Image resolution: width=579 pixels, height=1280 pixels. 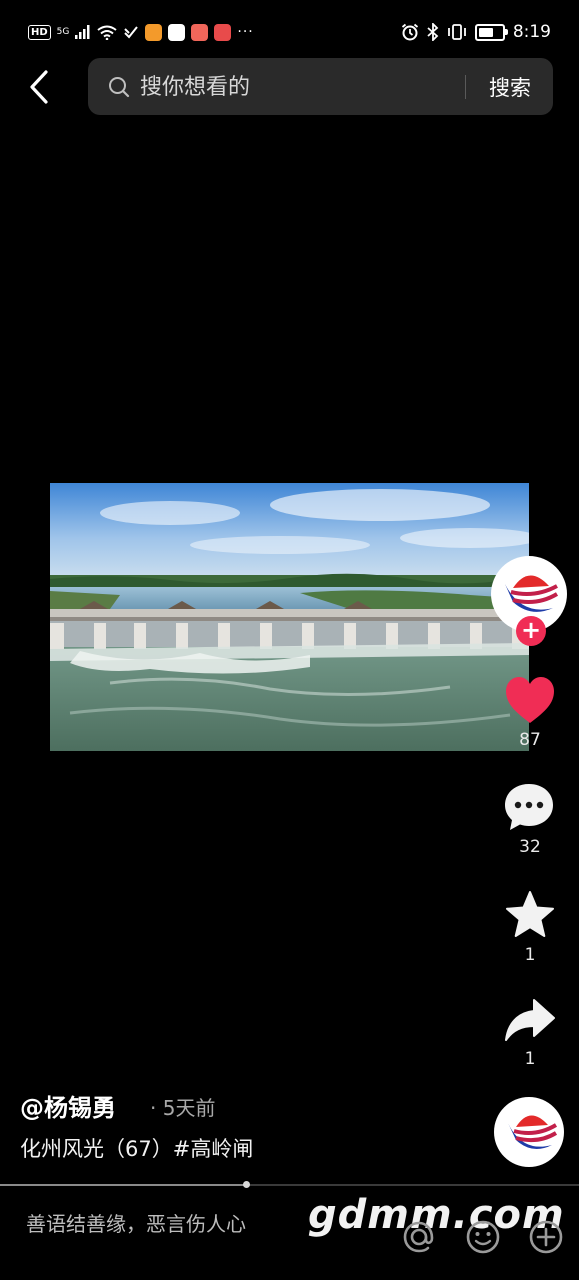 I want to click on battery-icon, so click(x=491, y=32).